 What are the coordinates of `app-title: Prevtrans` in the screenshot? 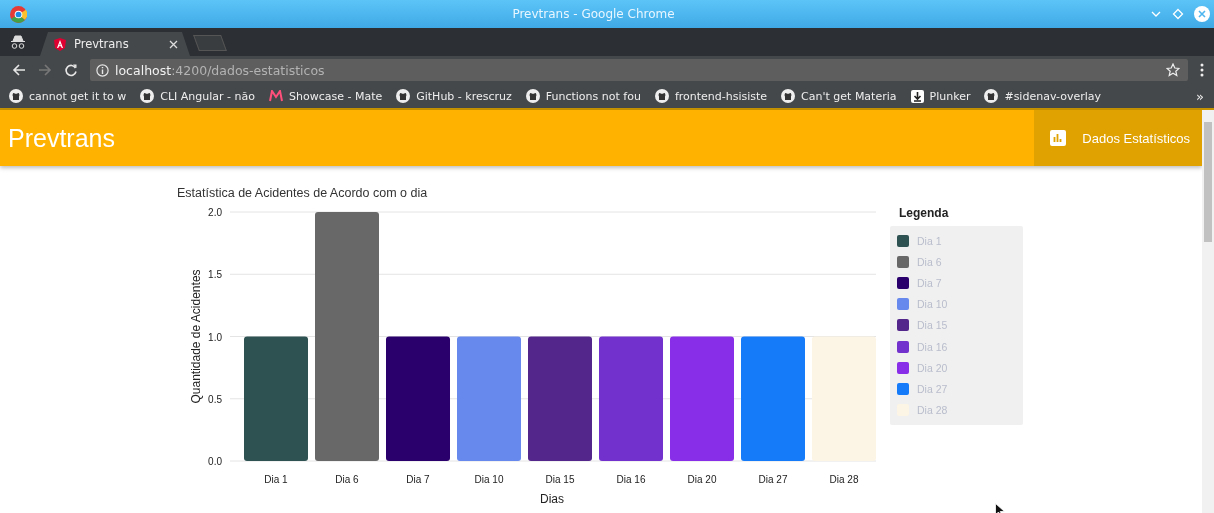 It's located at (61, 138).